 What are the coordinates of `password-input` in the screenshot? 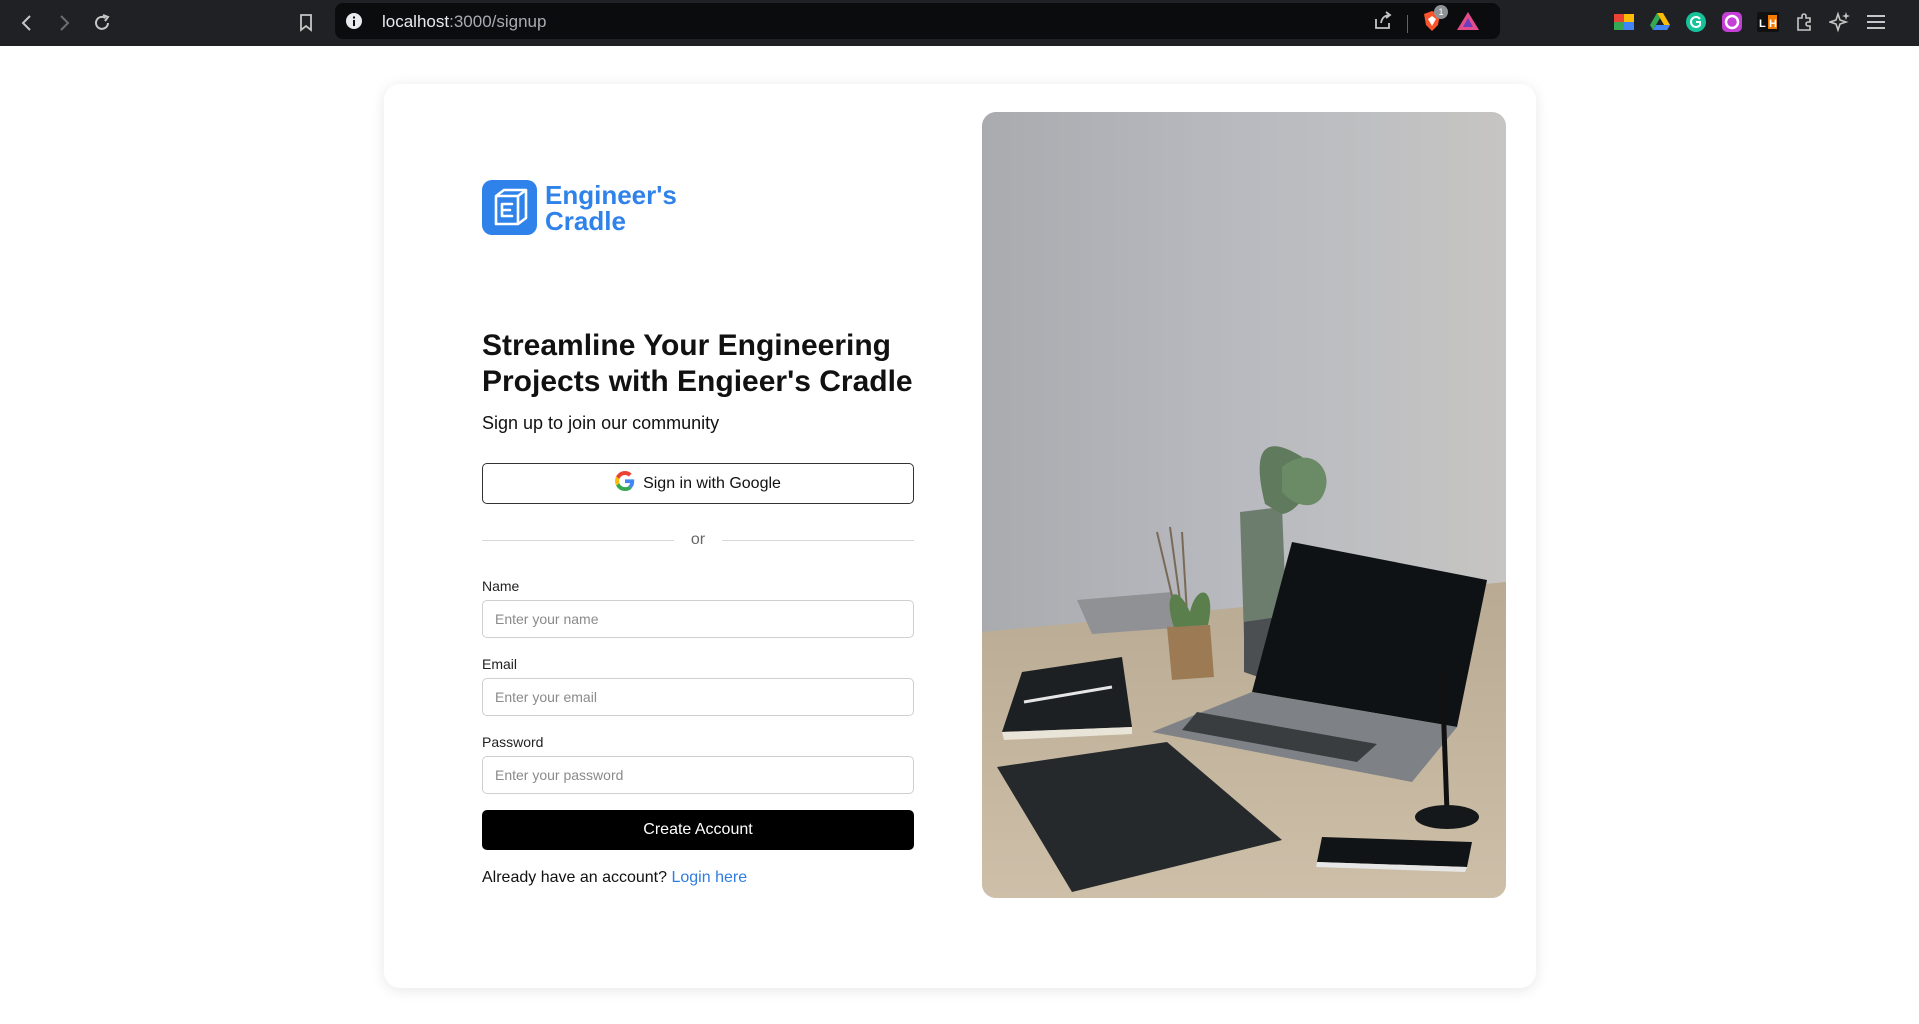 It's located at (698, 775).